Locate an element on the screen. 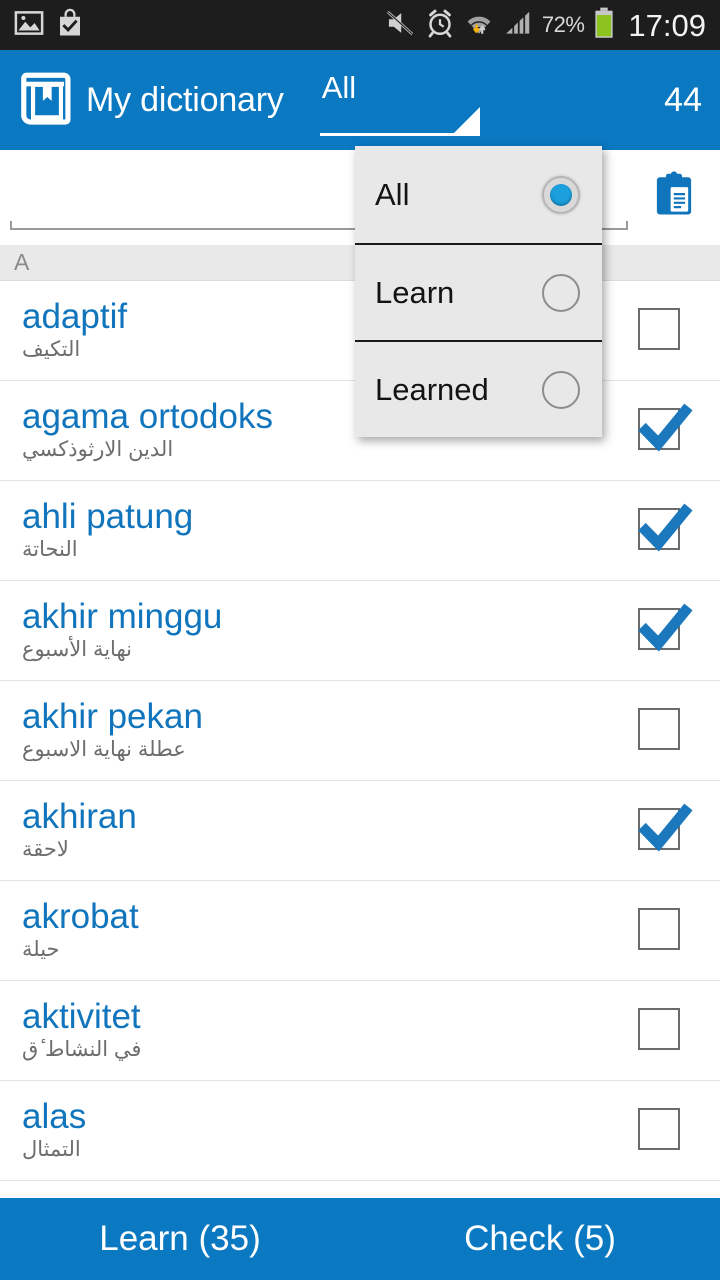  table-row: ahli patung النحاتة is located at coordinates (360, 531).